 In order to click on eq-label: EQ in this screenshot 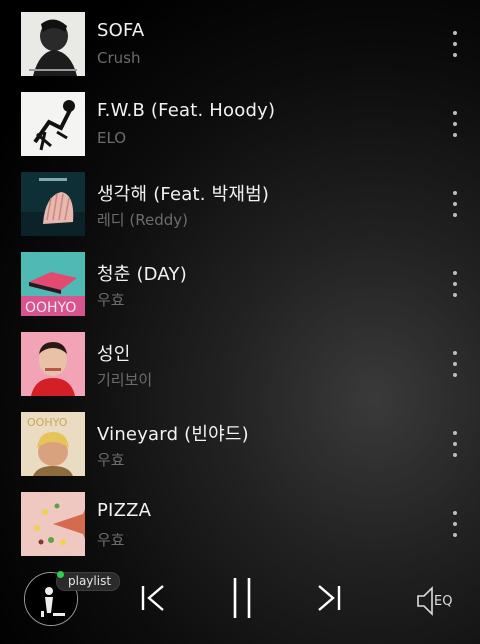, I will do `click(443, 601)`.